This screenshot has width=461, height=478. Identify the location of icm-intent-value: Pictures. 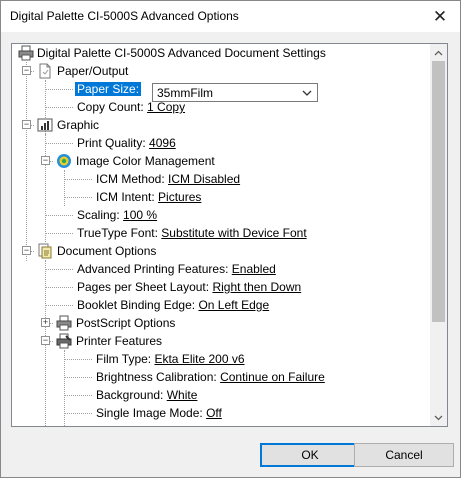
(179, 197).